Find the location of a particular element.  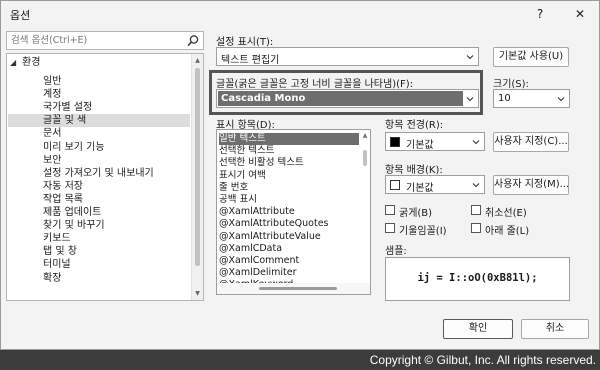

search-icon is located at coordinates (193, 41).